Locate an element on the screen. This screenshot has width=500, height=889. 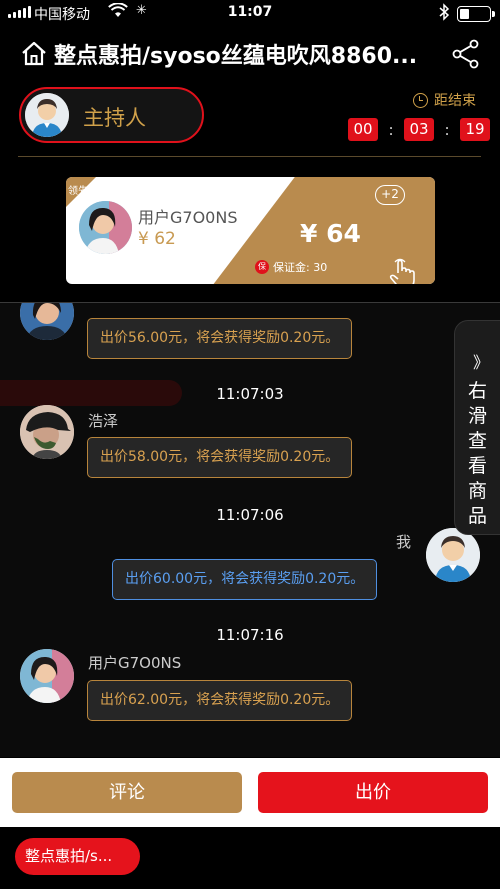
countdown: 距结束 is located at coordinates (444, 100).